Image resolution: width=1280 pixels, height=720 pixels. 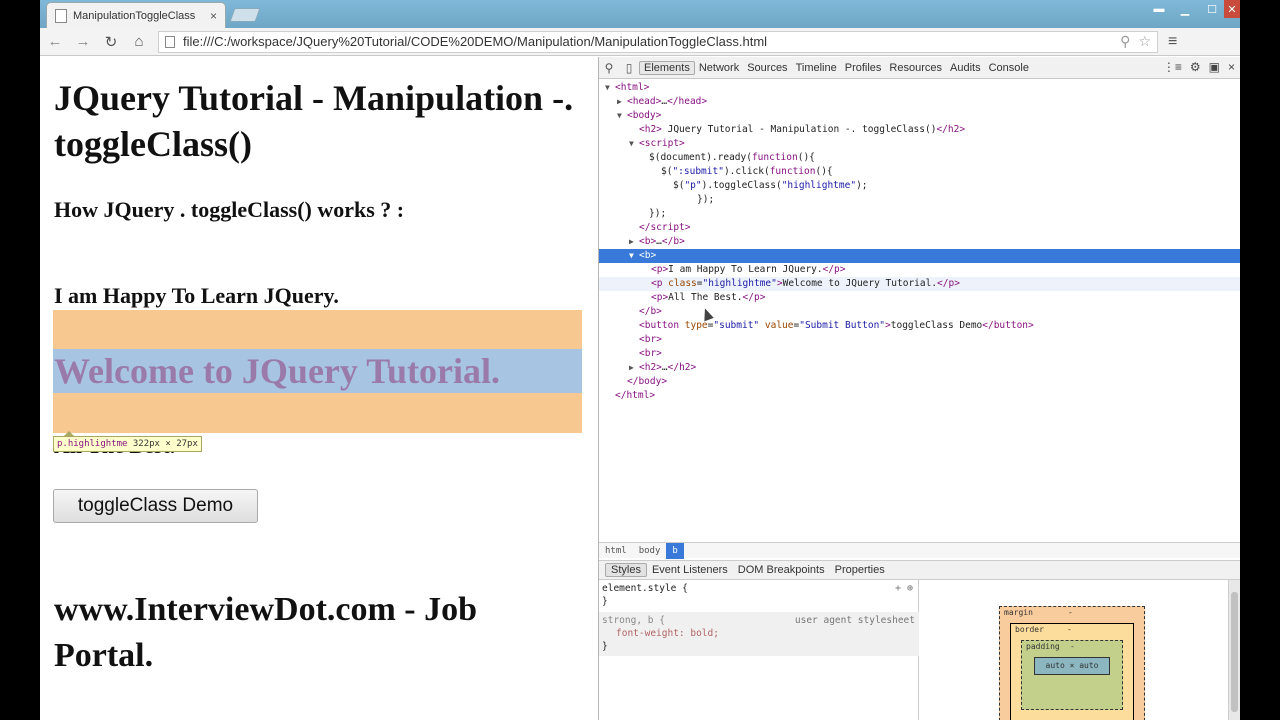 I want to click on dom-node: ▼ <body>, so click(x=919, y=116).